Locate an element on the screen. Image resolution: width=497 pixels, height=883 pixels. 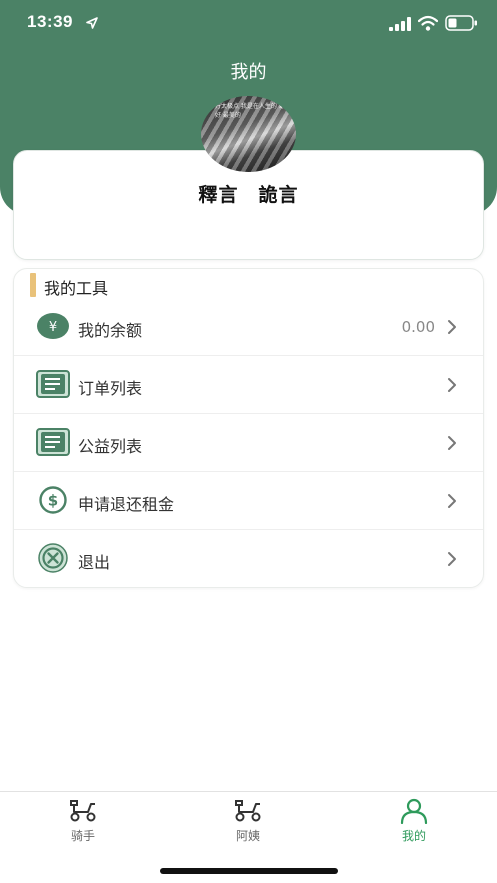
yen-icon: ¥ is located at coordinates (53, 326).